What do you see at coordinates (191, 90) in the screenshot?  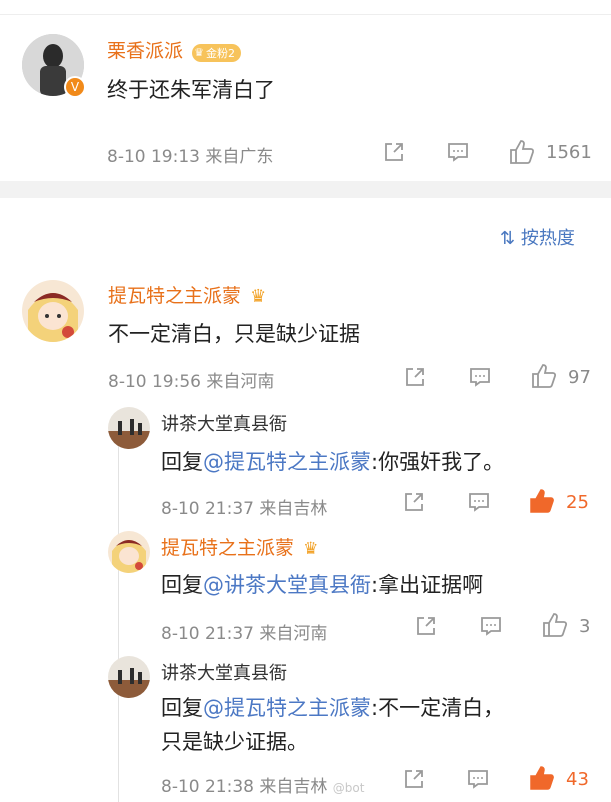 I see `post-text: 终于还朱军清白了` at bounding box center [191, 90].